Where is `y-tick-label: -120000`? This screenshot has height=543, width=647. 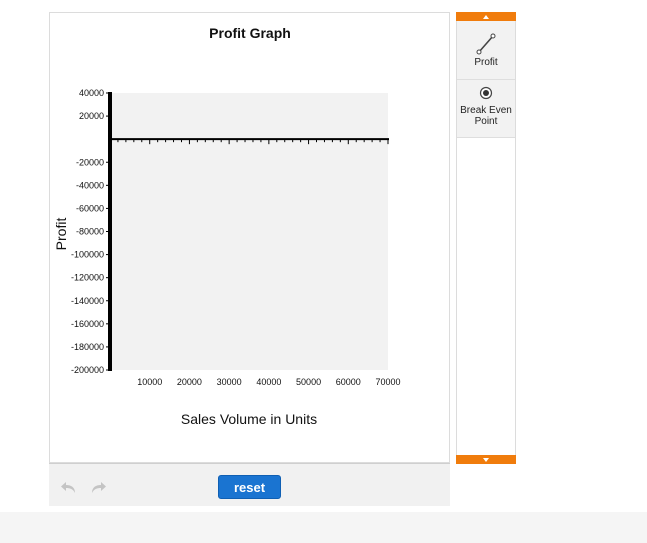
y-tick-label: -120000 is located at coordinates (87, 278).